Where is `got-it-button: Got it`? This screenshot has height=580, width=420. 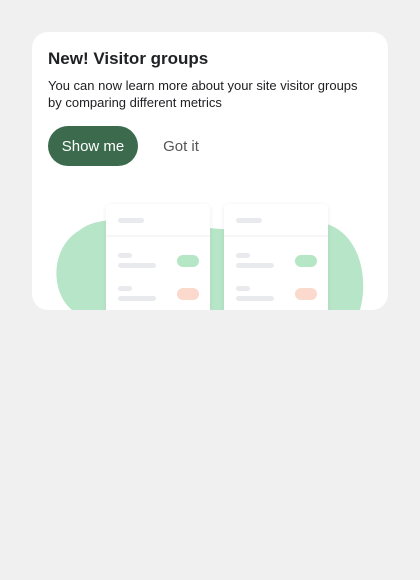
got-it-button: Got it is located at coordinates (181, 146).